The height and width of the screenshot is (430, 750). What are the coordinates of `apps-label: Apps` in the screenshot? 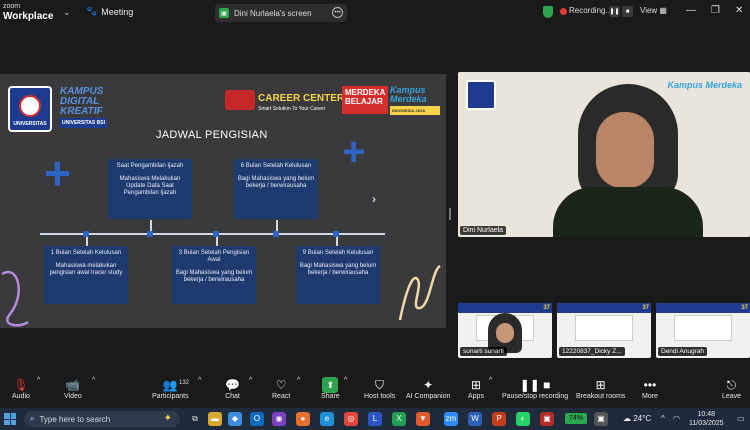 It's located at (476, 396).